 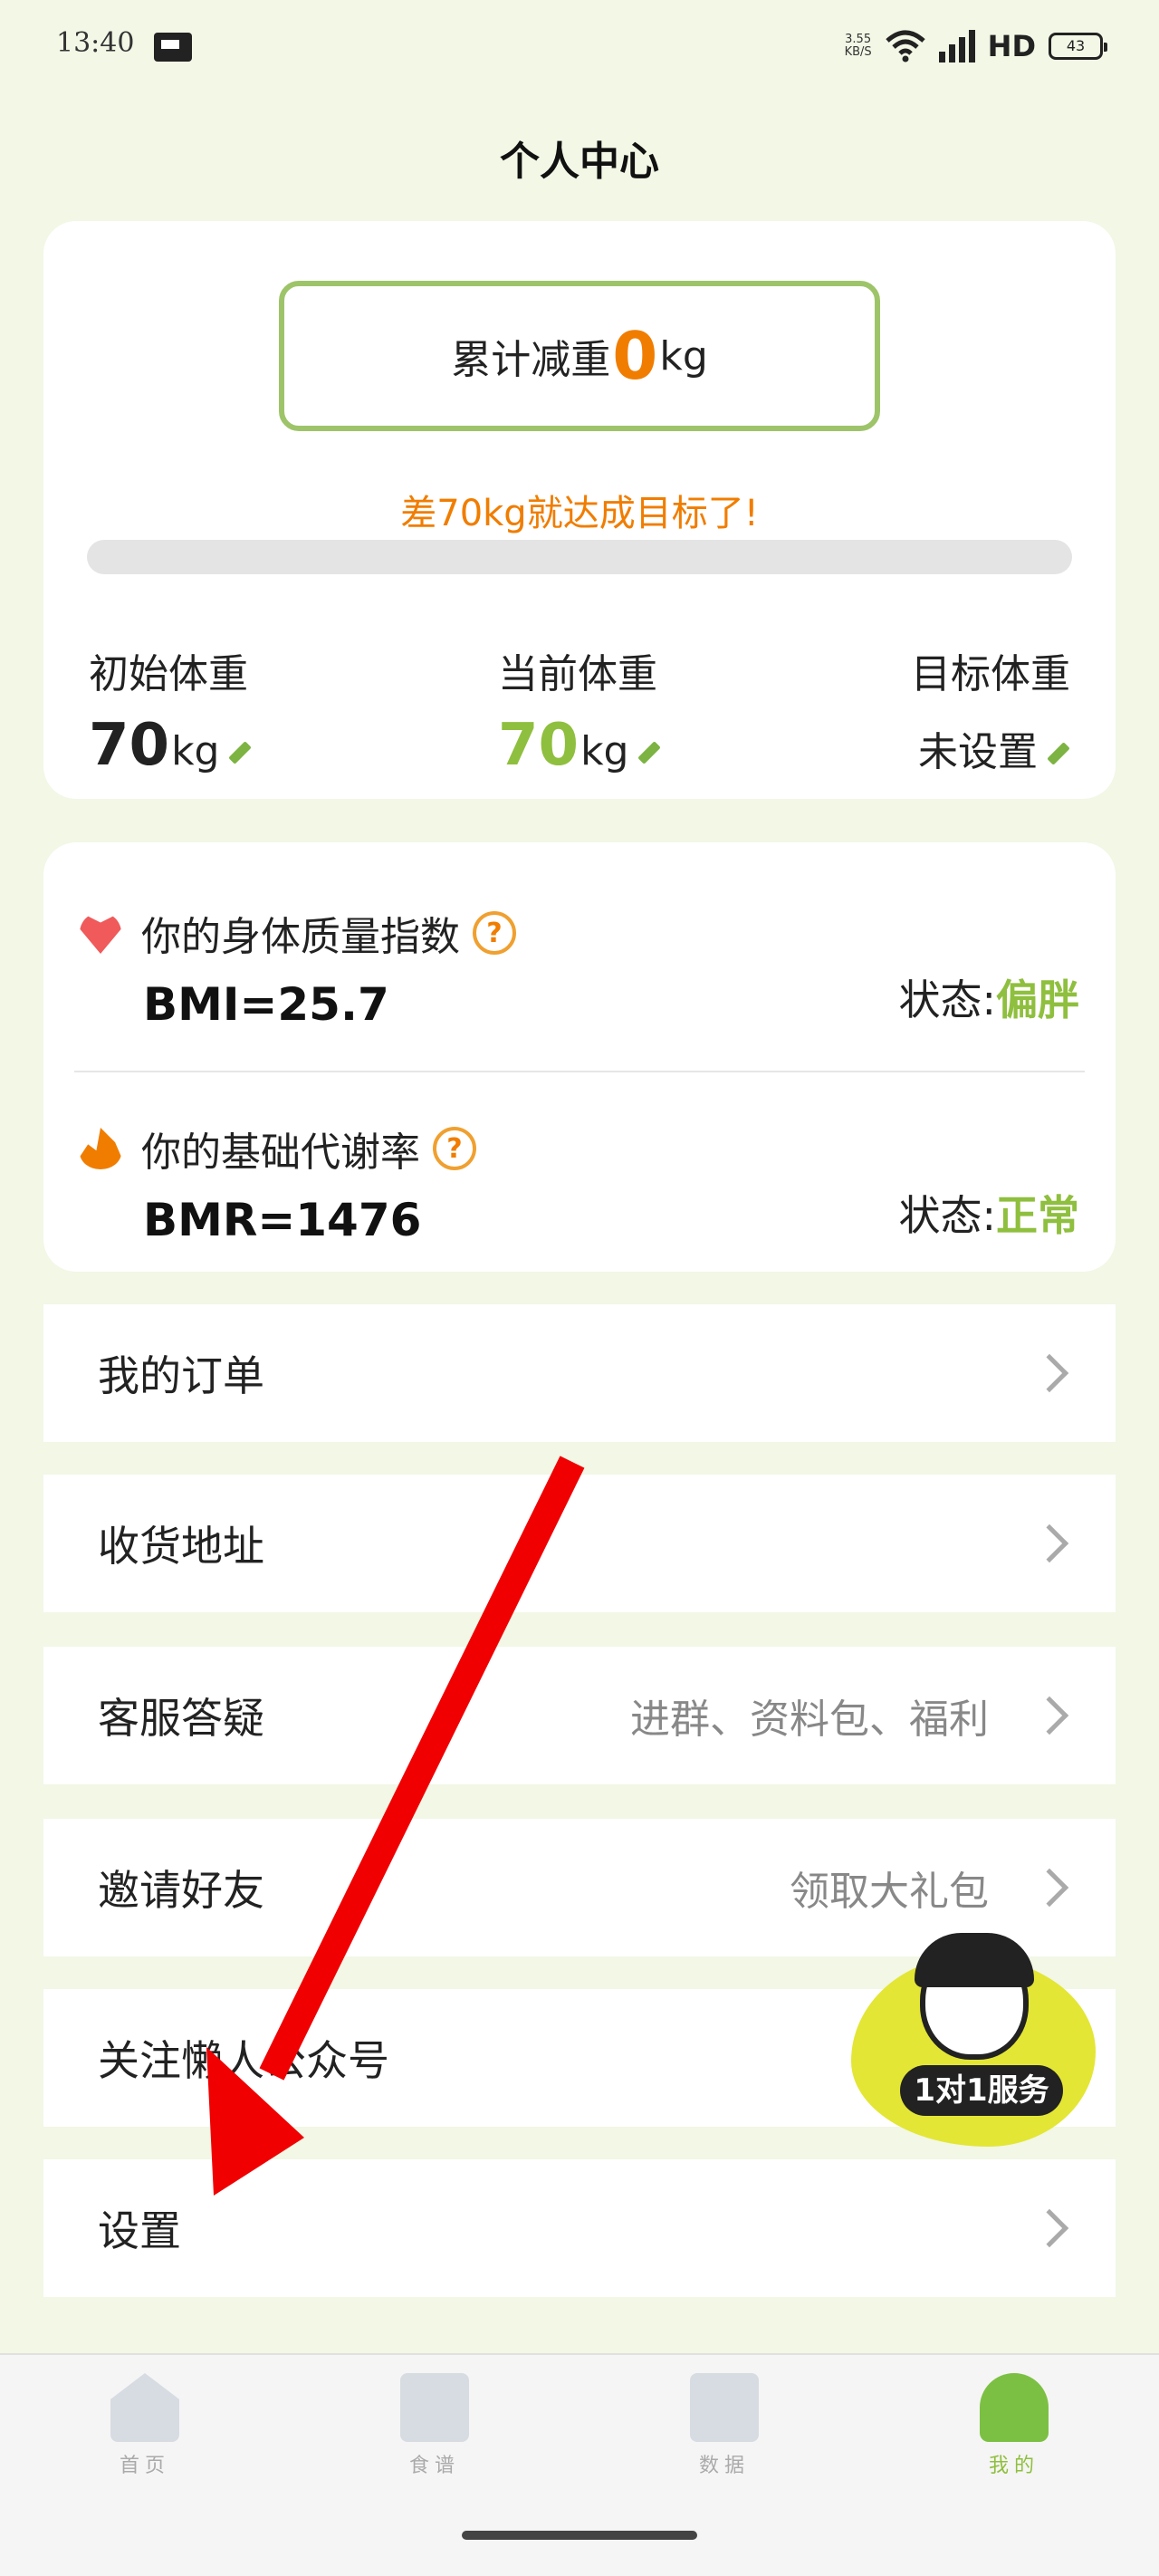 What do you see at coordinates (454, 1148) in the screenshot?
I see `bmr-help-icon: ?` at bounding box center [454, 1148].